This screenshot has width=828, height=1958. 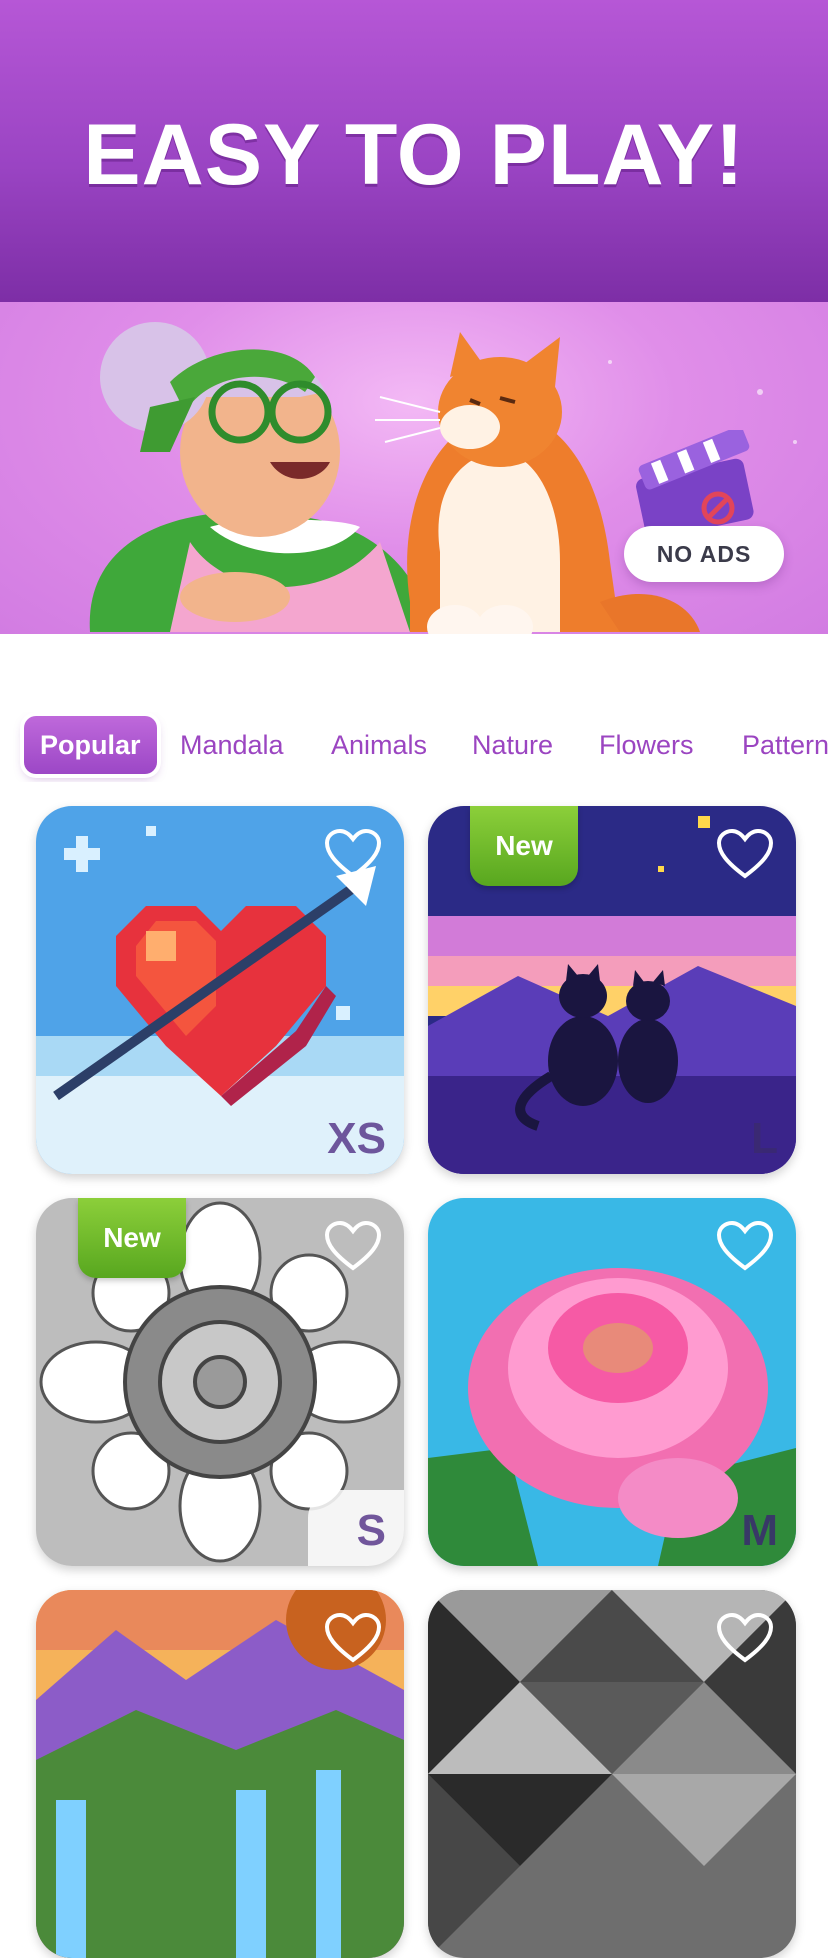 I want to click on picture-card: New S, so click(x=220, y=1382).